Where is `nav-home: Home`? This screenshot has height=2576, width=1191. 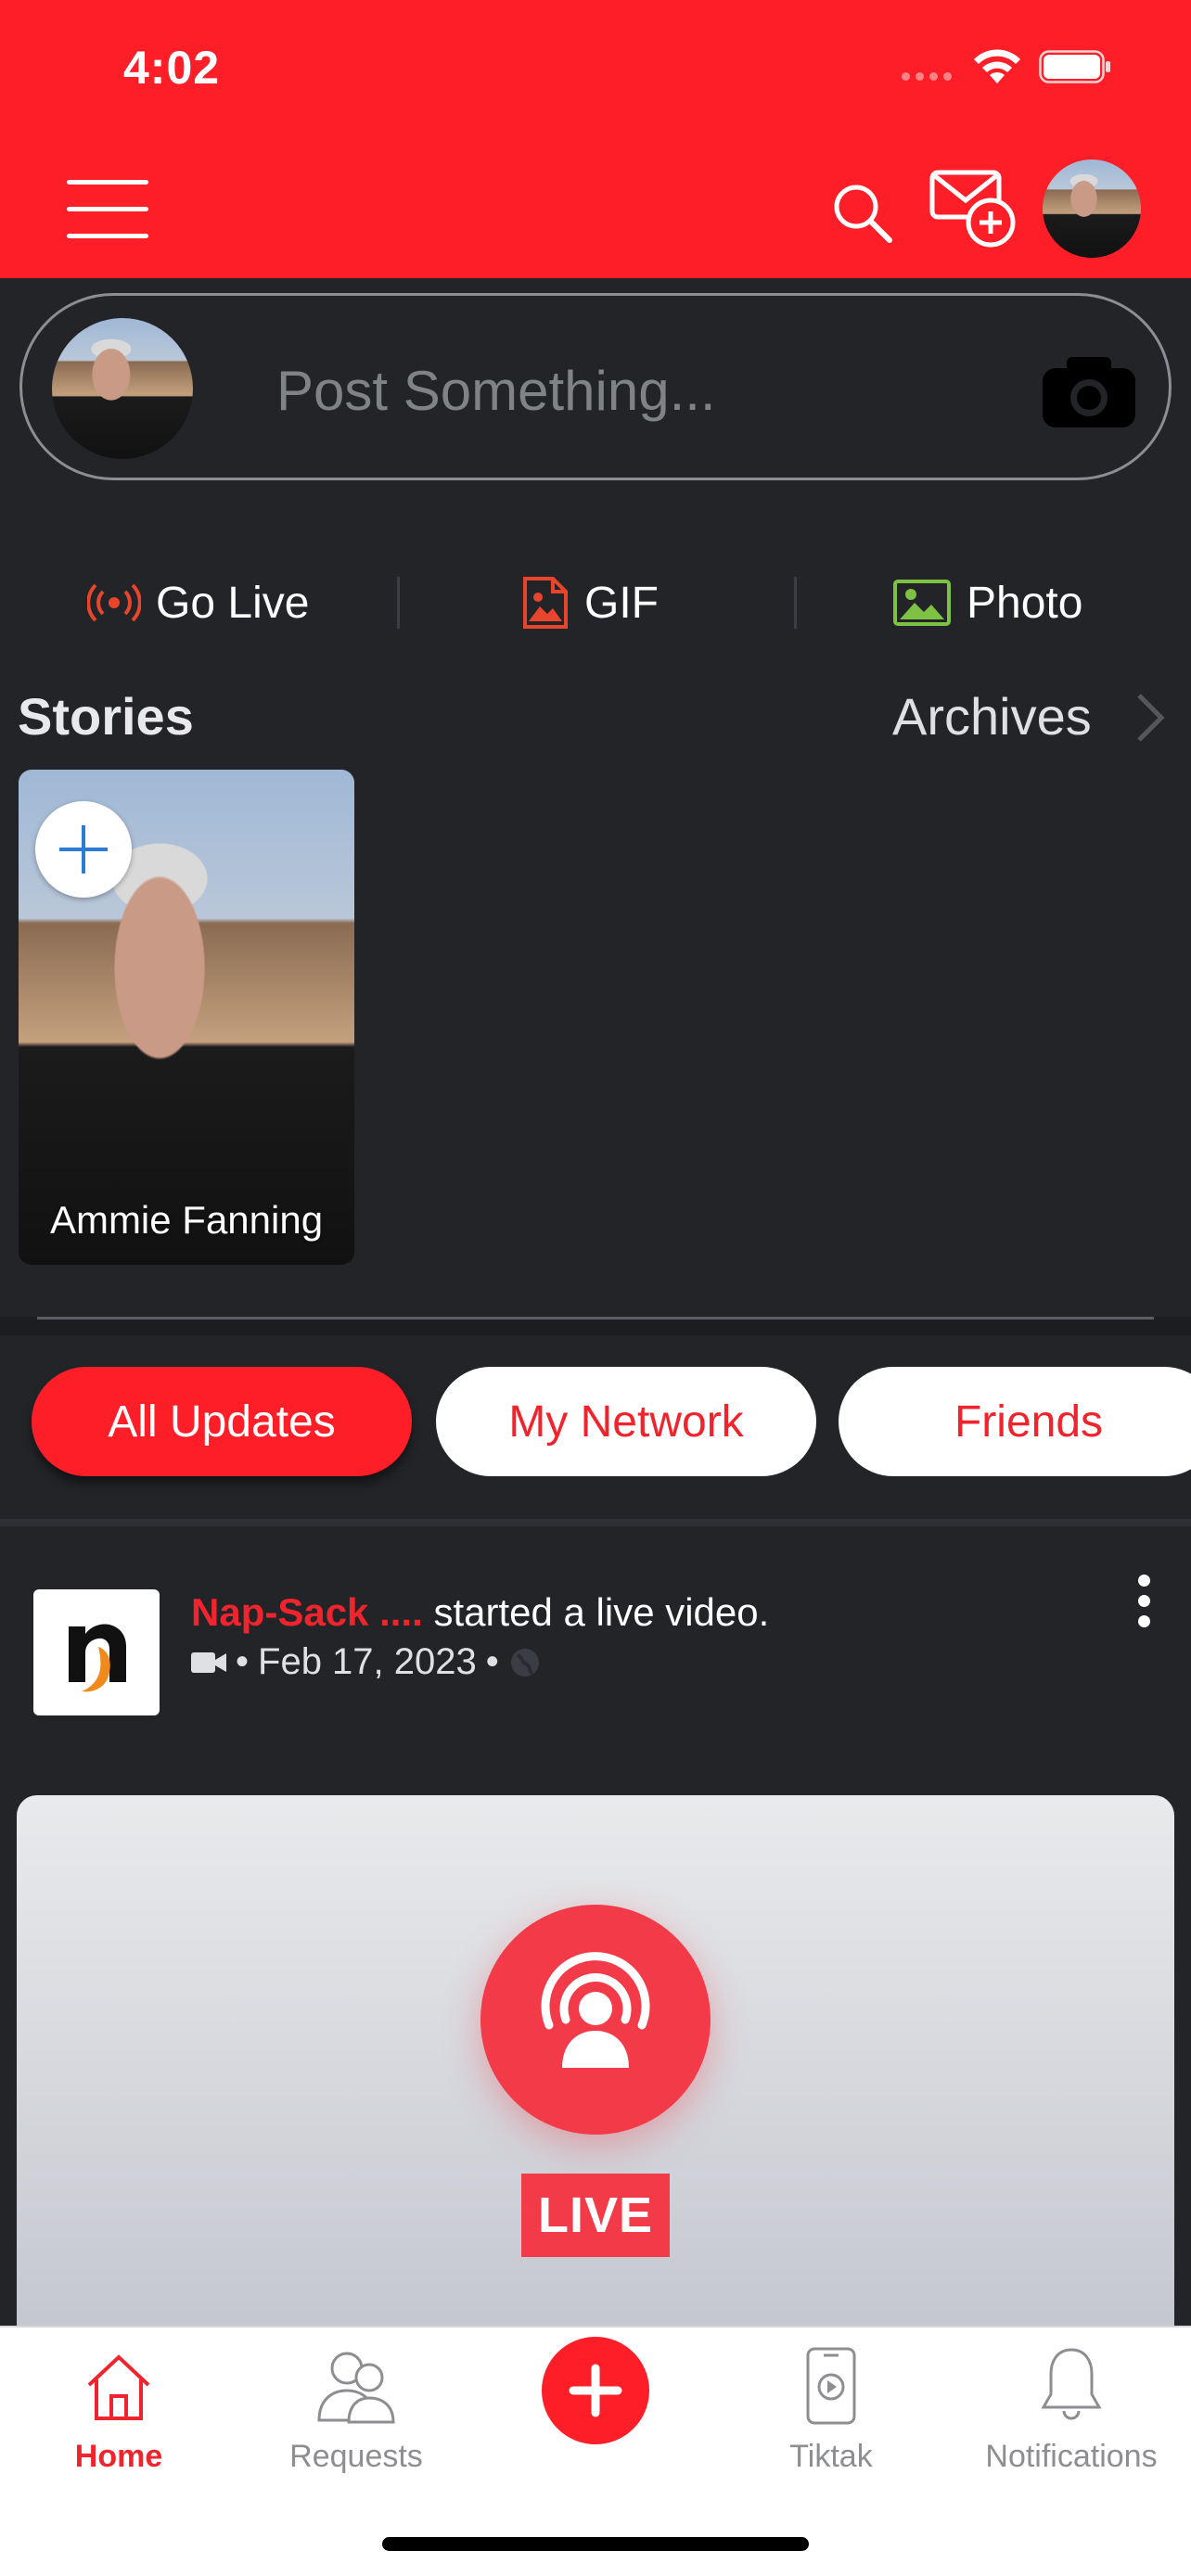 nav-home: Home is located at coordinates (118, 2415).